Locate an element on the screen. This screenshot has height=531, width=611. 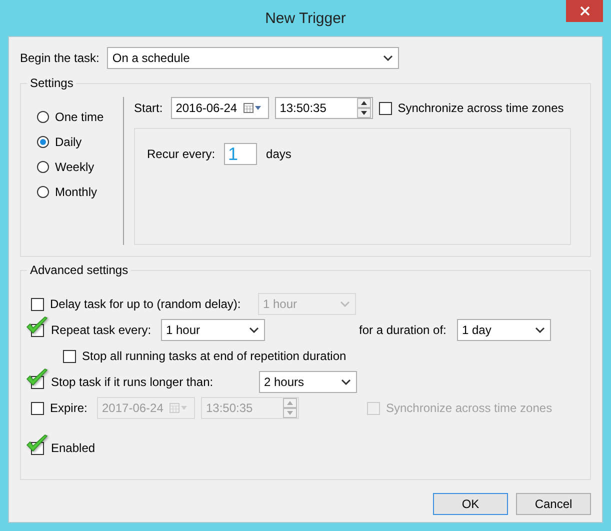
close-icon is located at coordinates (585, 11).